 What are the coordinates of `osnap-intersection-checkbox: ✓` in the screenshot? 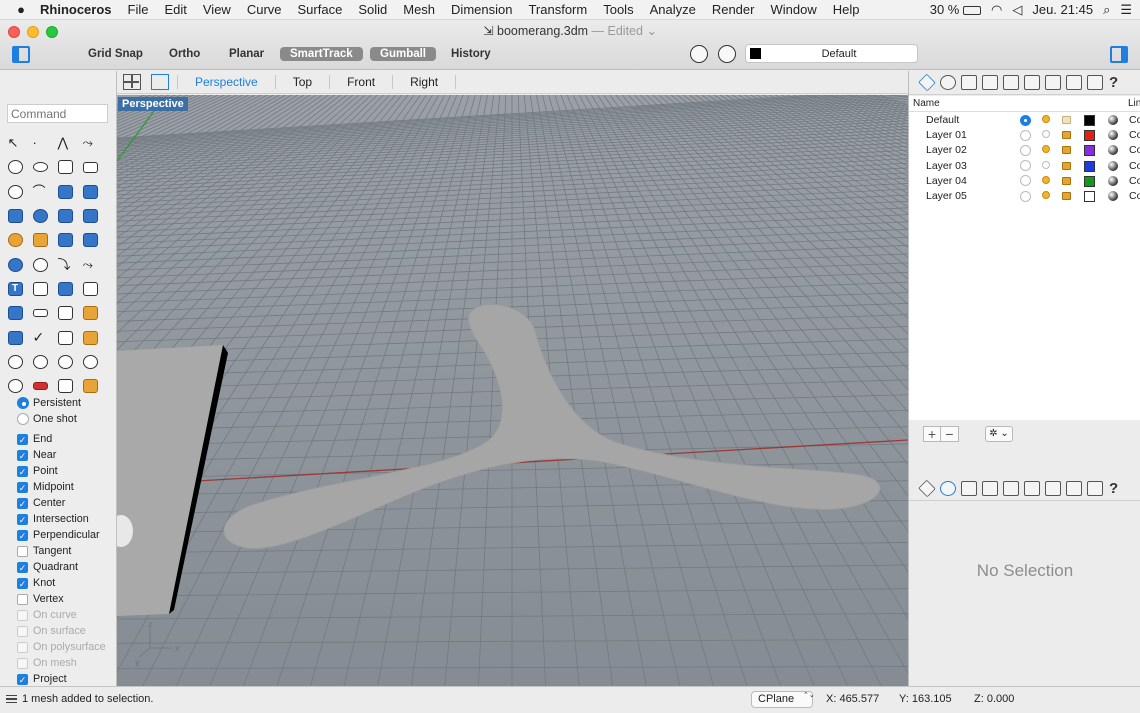 It's located at (22, 519).